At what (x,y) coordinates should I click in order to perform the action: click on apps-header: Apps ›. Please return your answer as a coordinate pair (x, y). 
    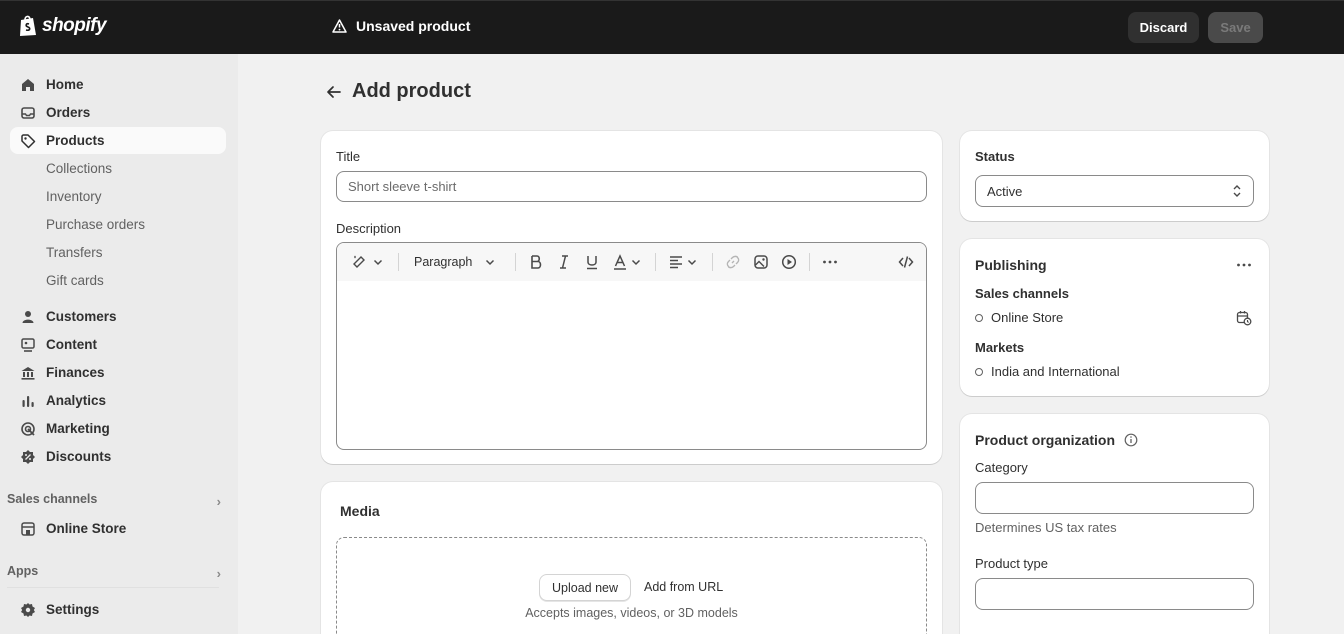
    Looking at the image, I should click on (114, 574).